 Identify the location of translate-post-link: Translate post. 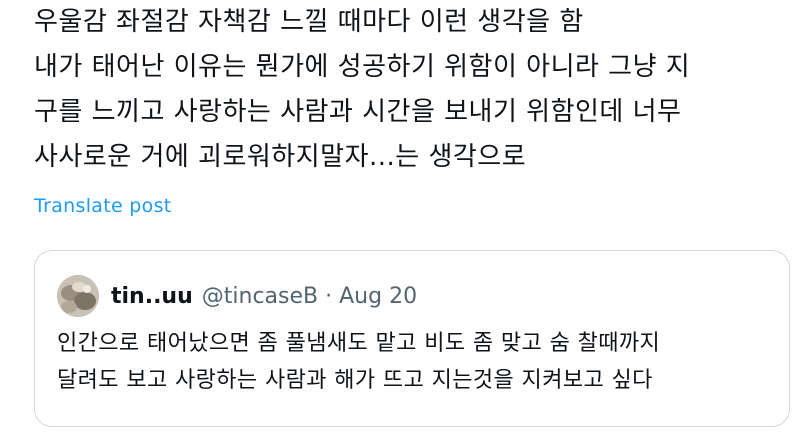
(103, 206).